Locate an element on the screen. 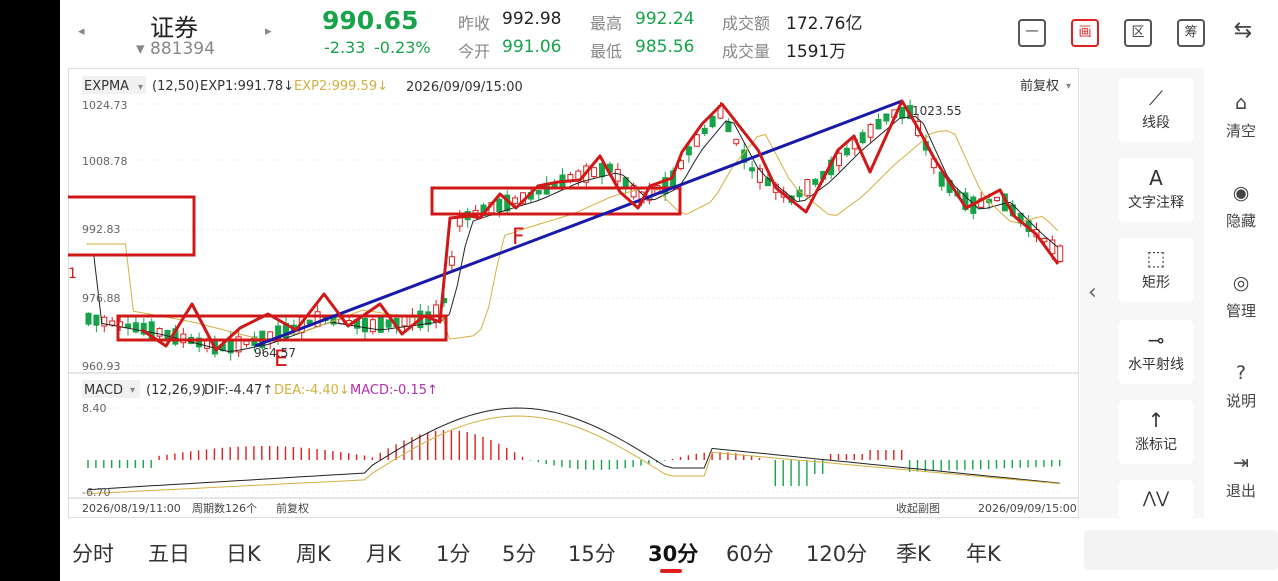  volume-label: 成交量 is located at coordinates (746, 51).